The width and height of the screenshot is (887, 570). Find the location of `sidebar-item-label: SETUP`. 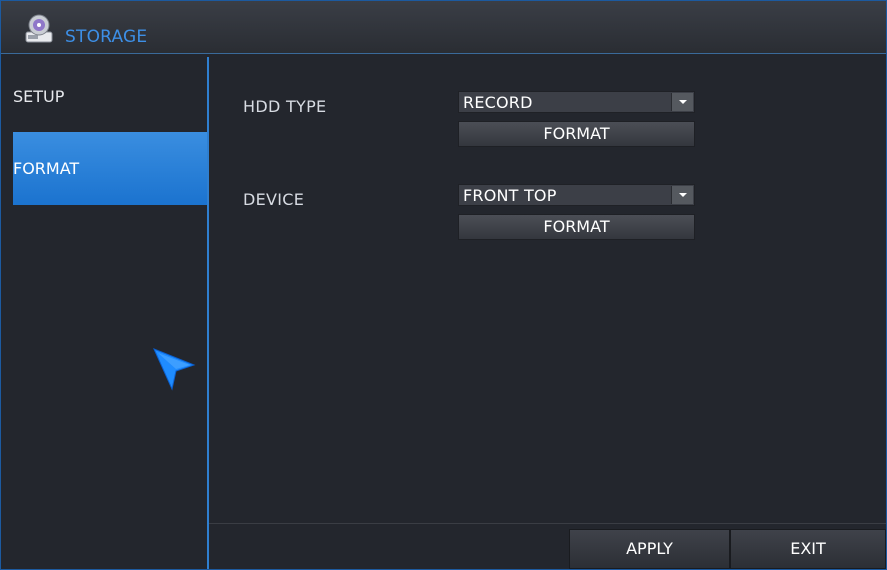

sidebar-item-label: SETUP is located at coordinates (39, 96).